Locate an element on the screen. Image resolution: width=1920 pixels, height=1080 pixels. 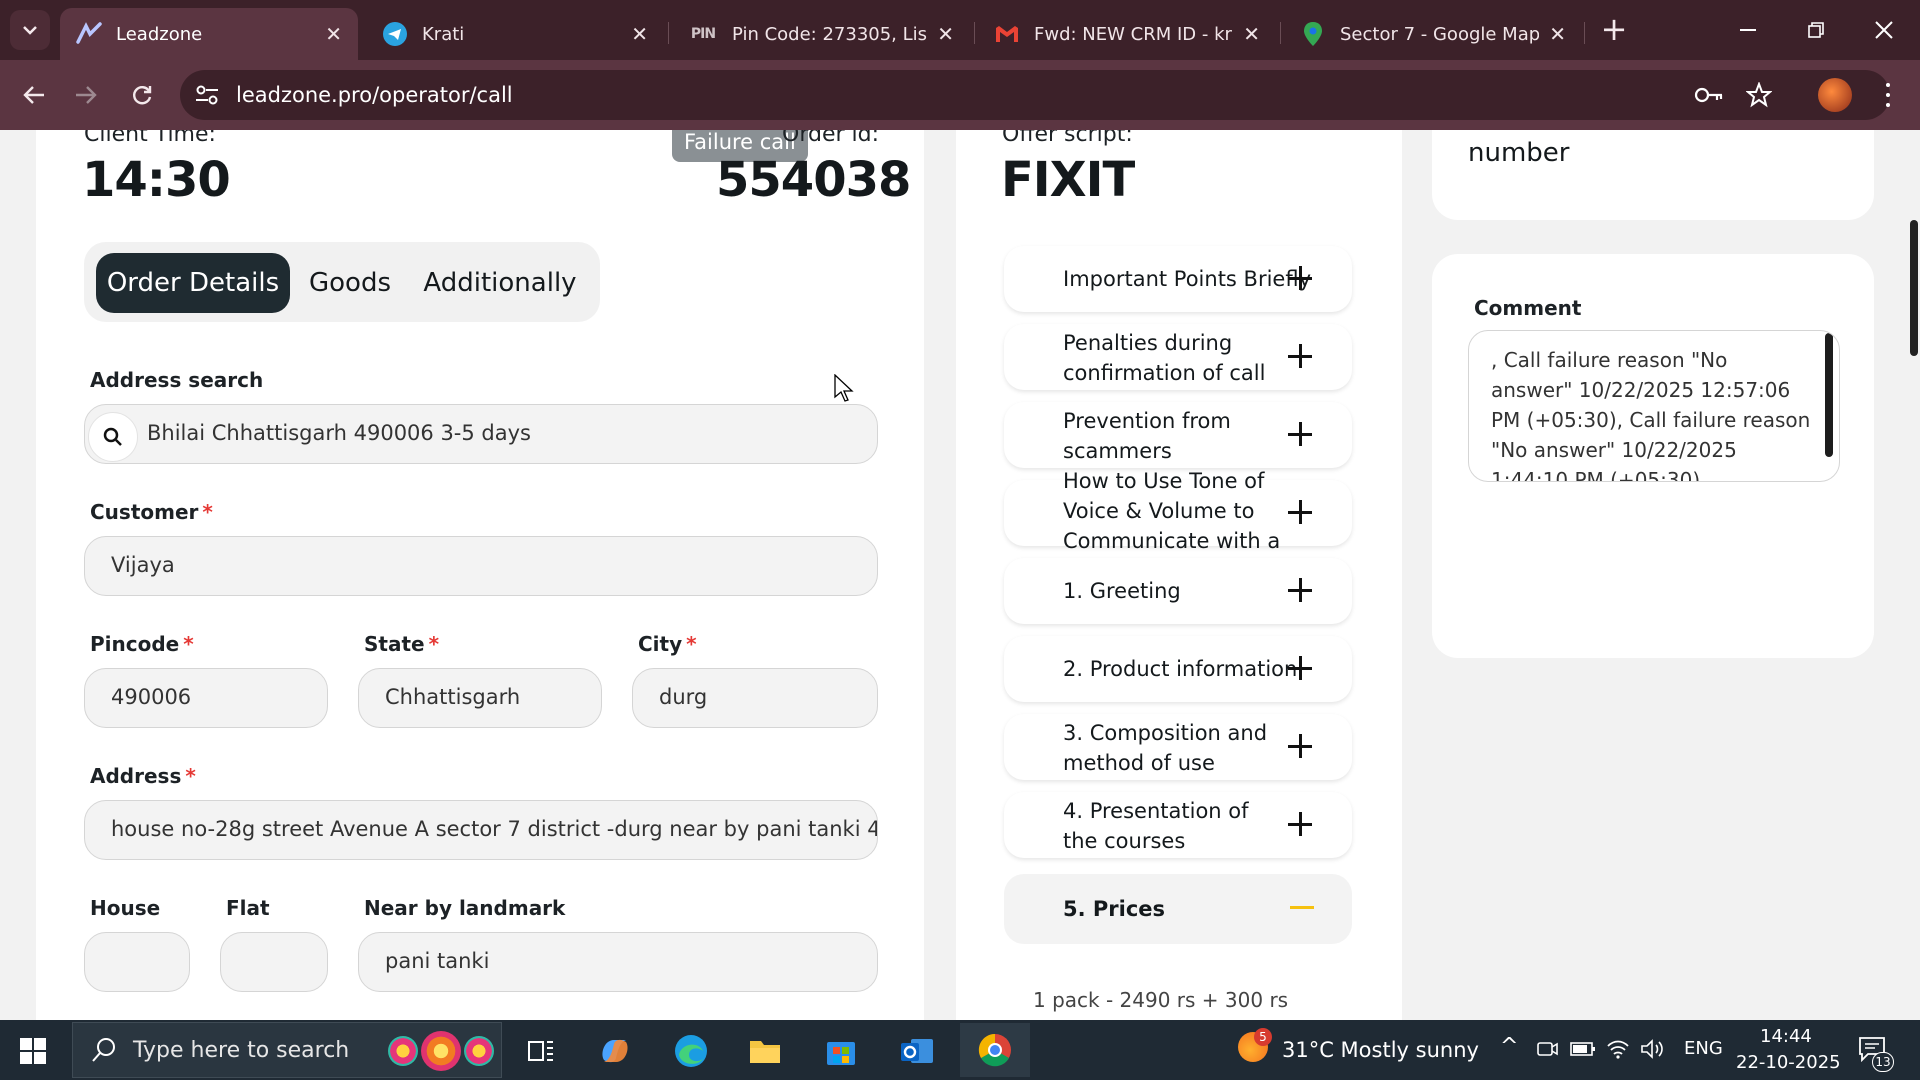
task-view-icon is located at coordinates (541, 1051).